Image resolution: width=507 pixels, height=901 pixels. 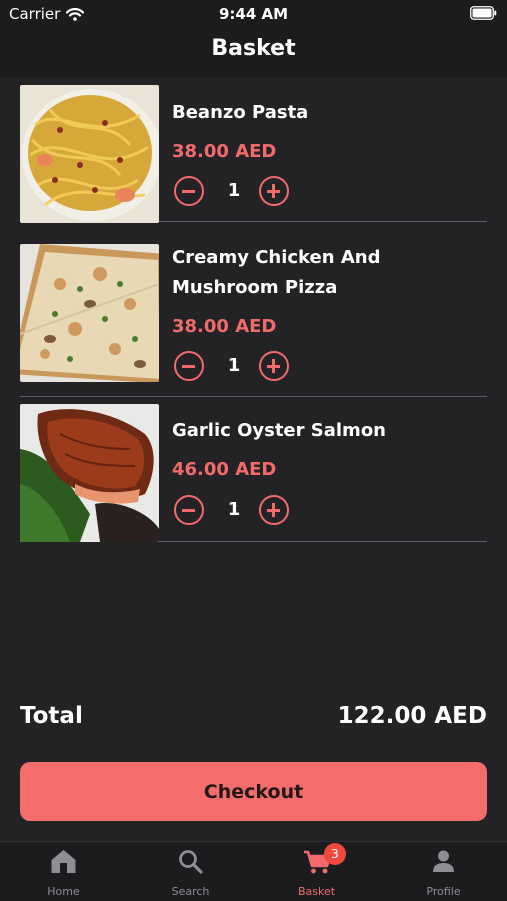 I want to click on pasta-photo, so click(x=89, y=154).